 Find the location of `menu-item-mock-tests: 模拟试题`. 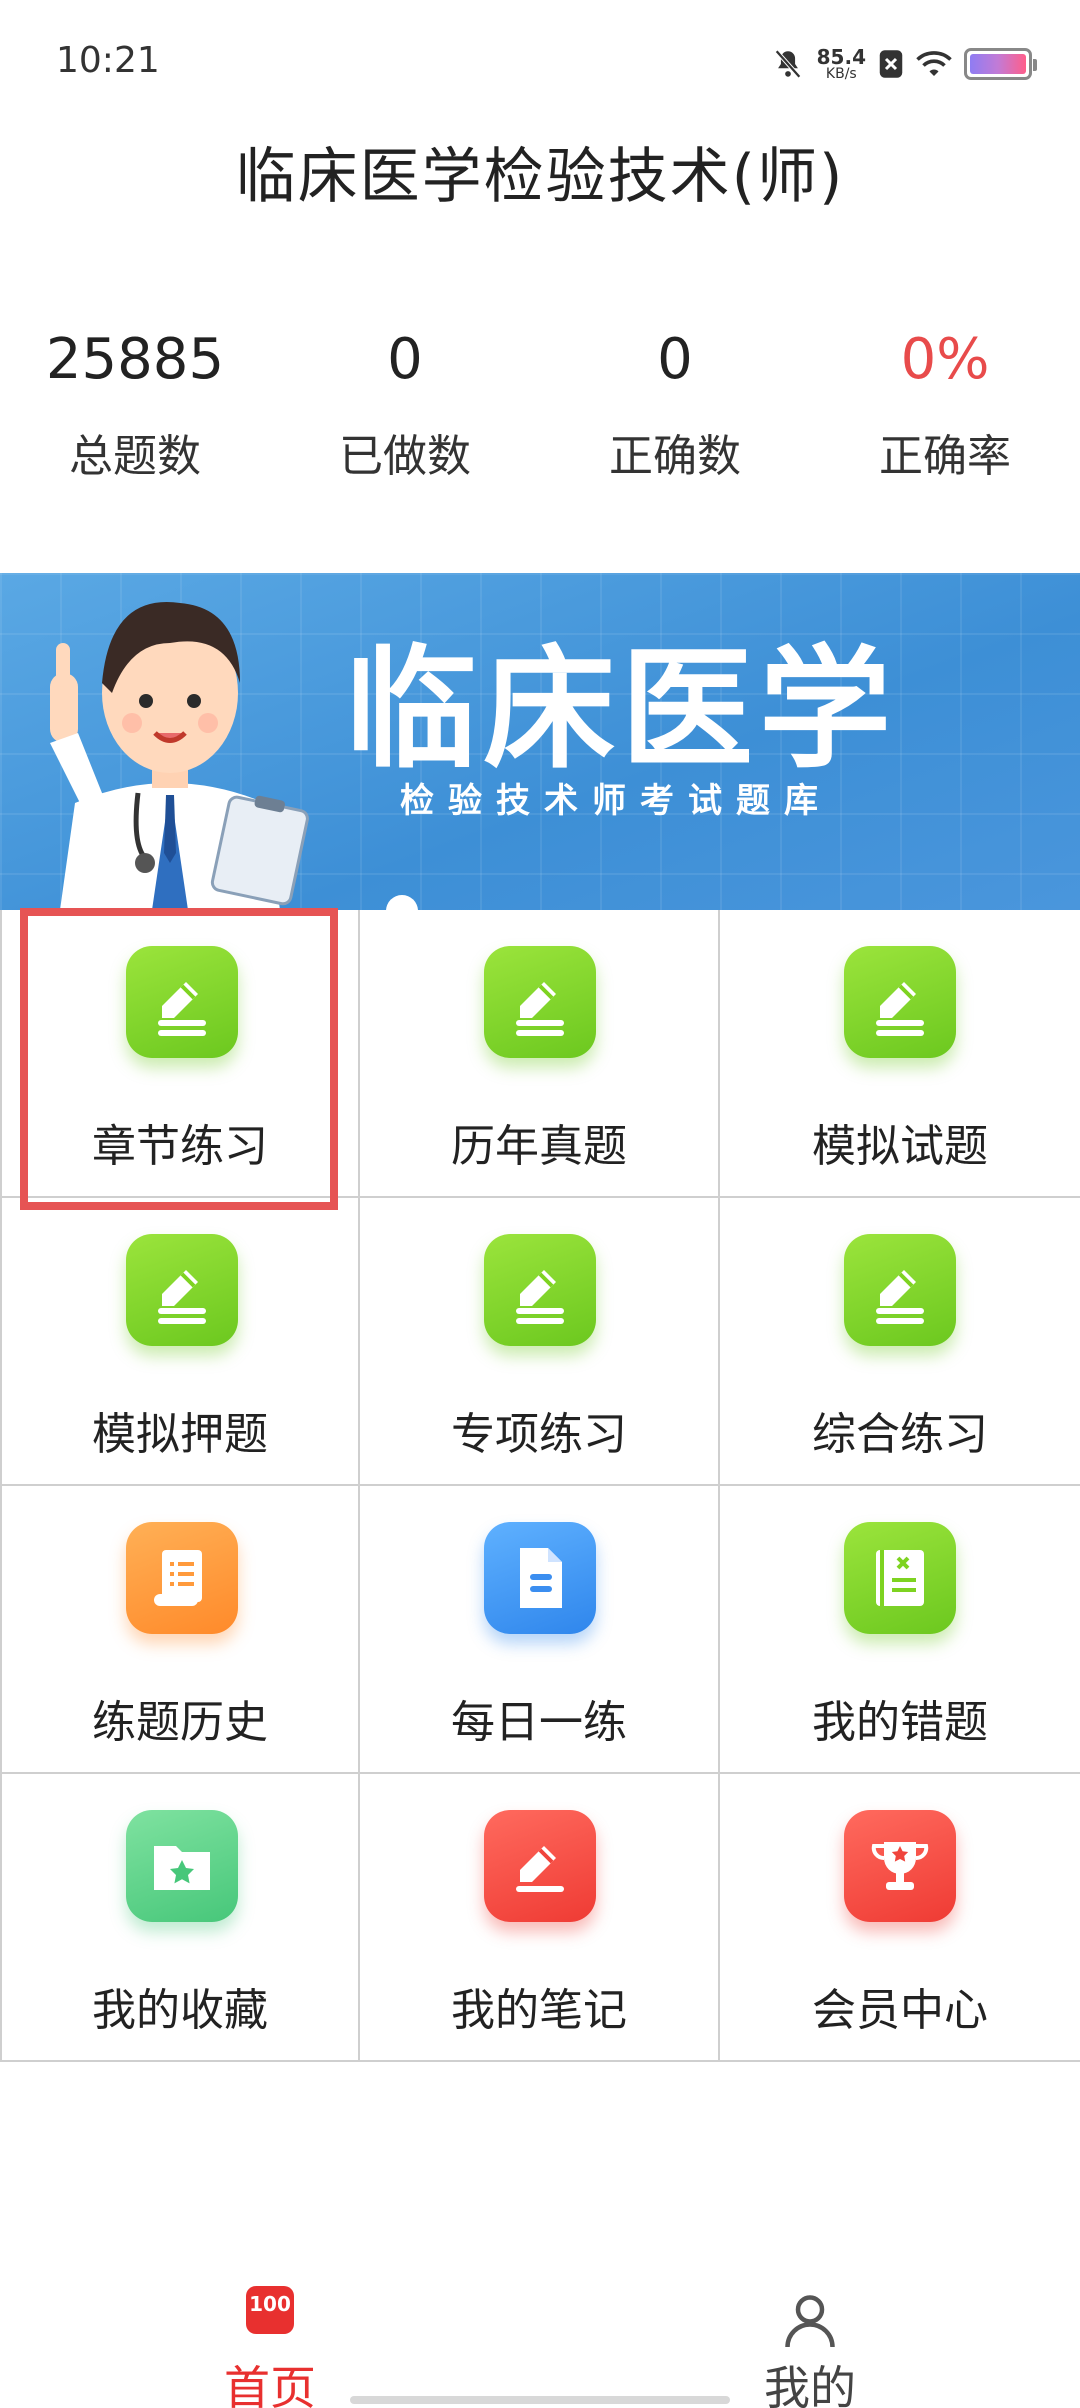

menu-item-mock-tests: 模拟试题 is located at coordinates (900, 1054).